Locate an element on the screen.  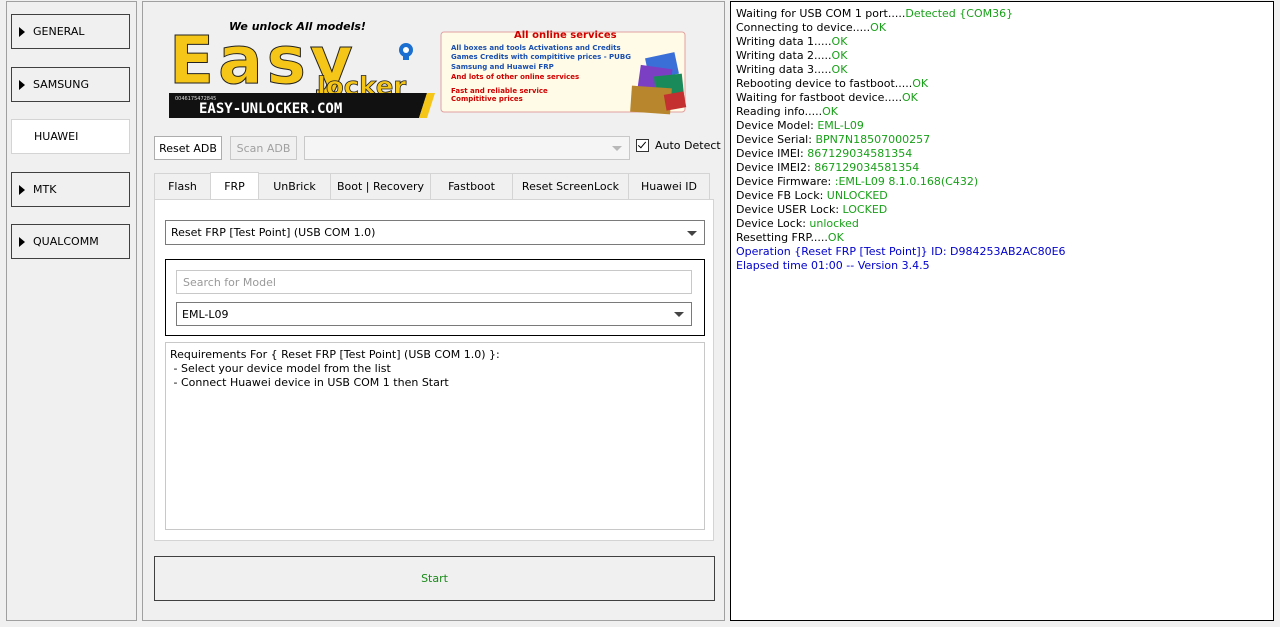
log-status: :EML-L09 8.1.0.168(C432) is located at coordinates (906, 181).